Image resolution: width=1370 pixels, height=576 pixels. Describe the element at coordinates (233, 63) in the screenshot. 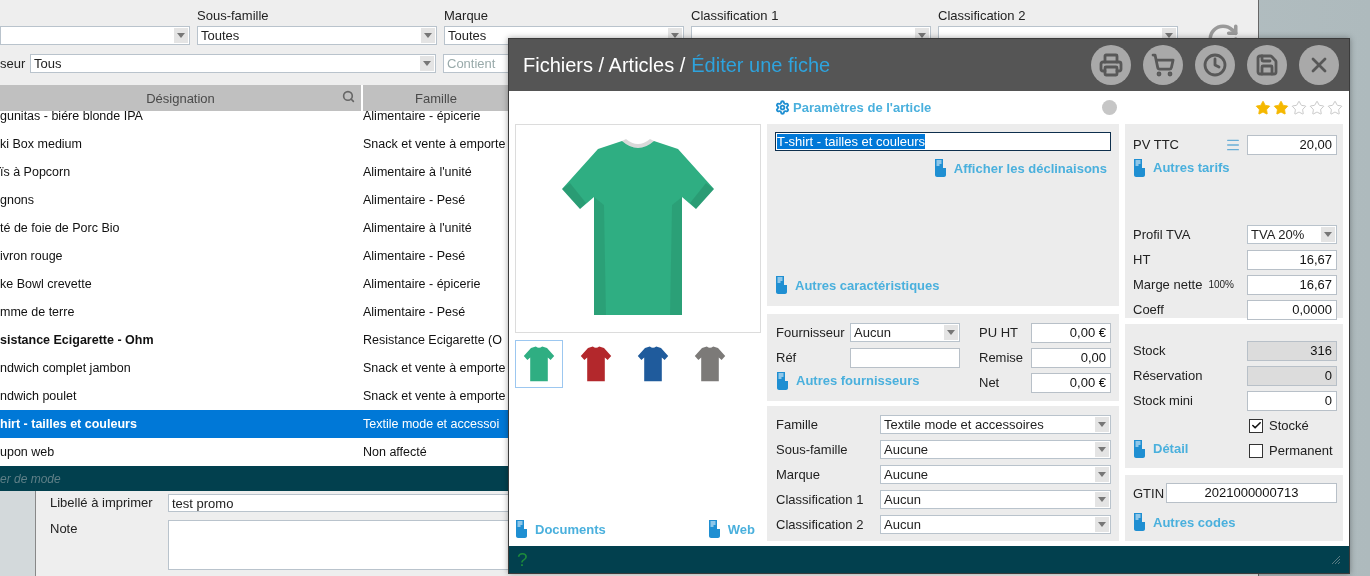

I see `filter-select: Tous` at that location.